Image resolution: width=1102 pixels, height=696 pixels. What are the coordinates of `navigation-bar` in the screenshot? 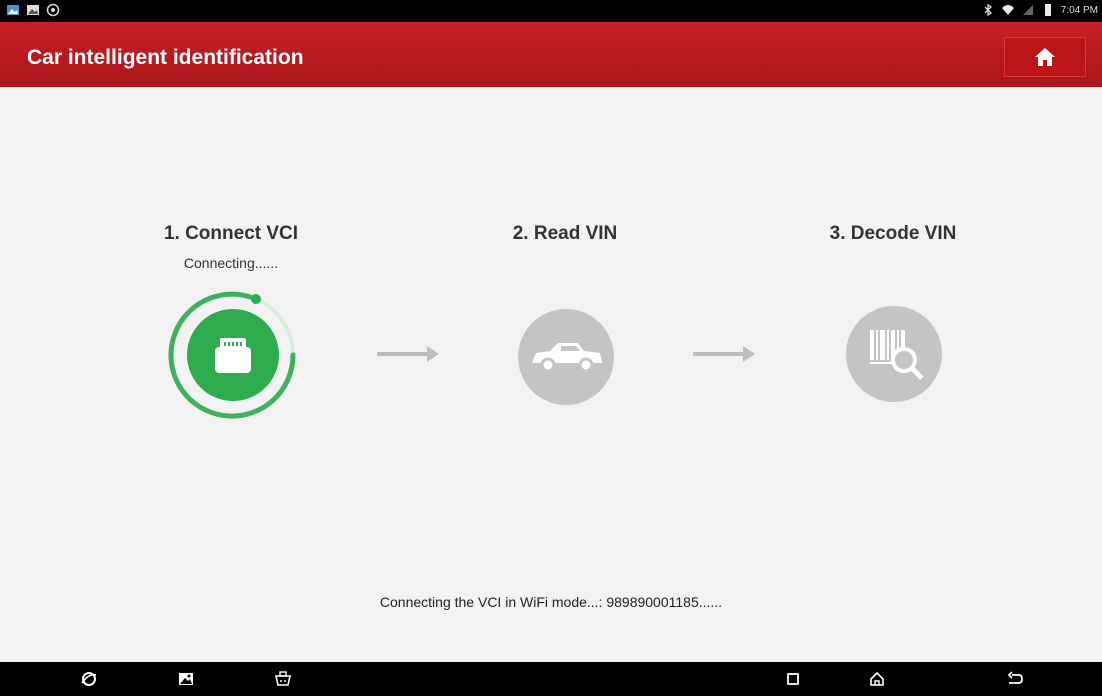 It's located at (551, 679).